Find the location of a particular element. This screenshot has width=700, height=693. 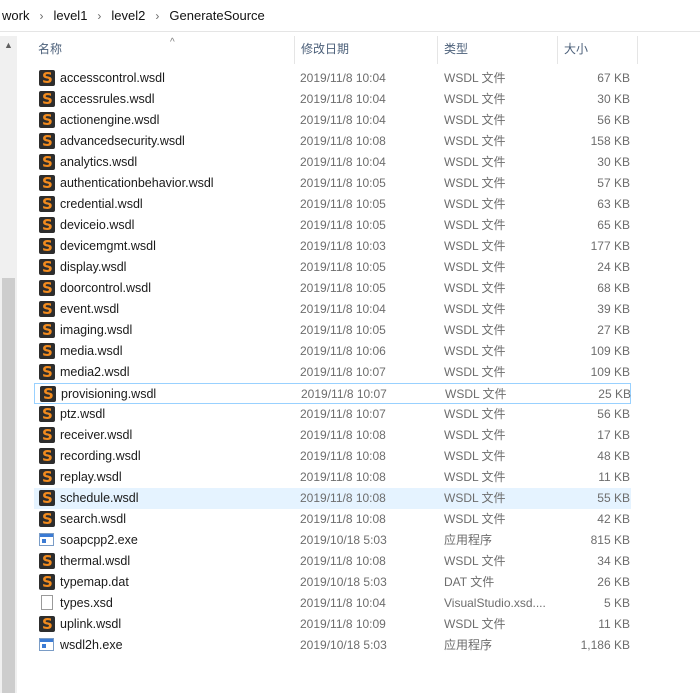

file-size: 11 KB is located at coordinates (614, 624).